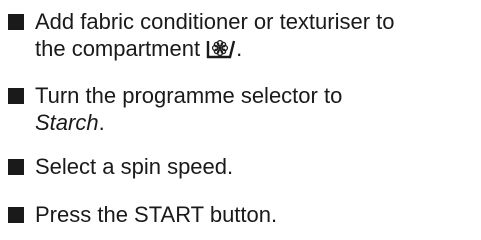  What do you see at coordinates (258, 48) in the screenshot?
I see `item-line: the compartment .` at bounding box center [258, 48].